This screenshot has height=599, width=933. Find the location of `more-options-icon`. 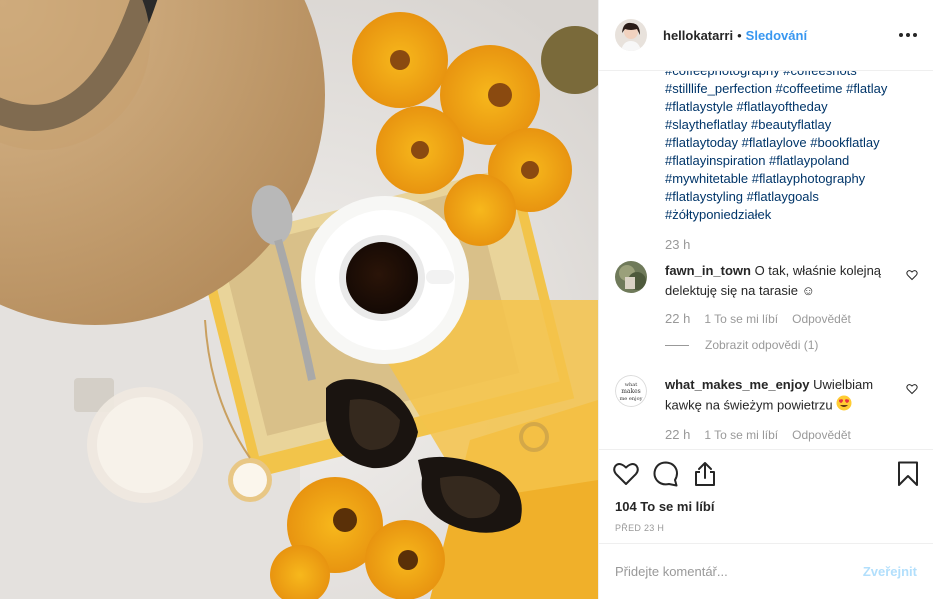

more-options-icon is located at coordinates (908, 35).